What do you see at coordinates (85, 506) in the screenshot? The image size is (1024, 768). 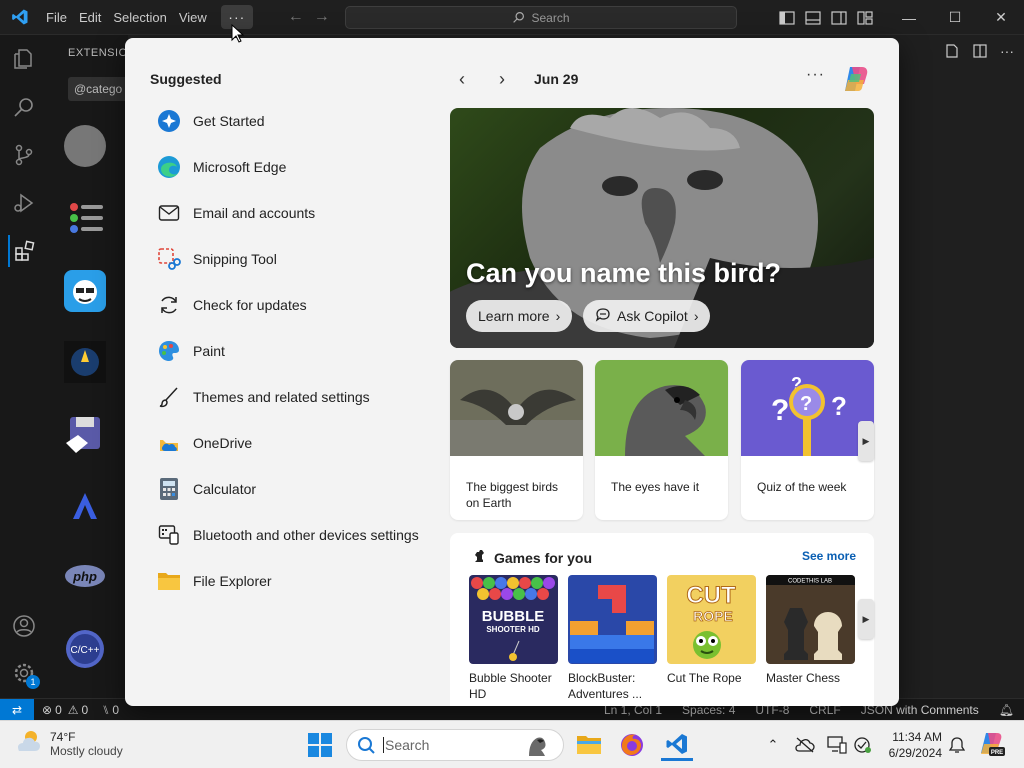 I see `extension-a-icon` at bounding box center [85, 506].